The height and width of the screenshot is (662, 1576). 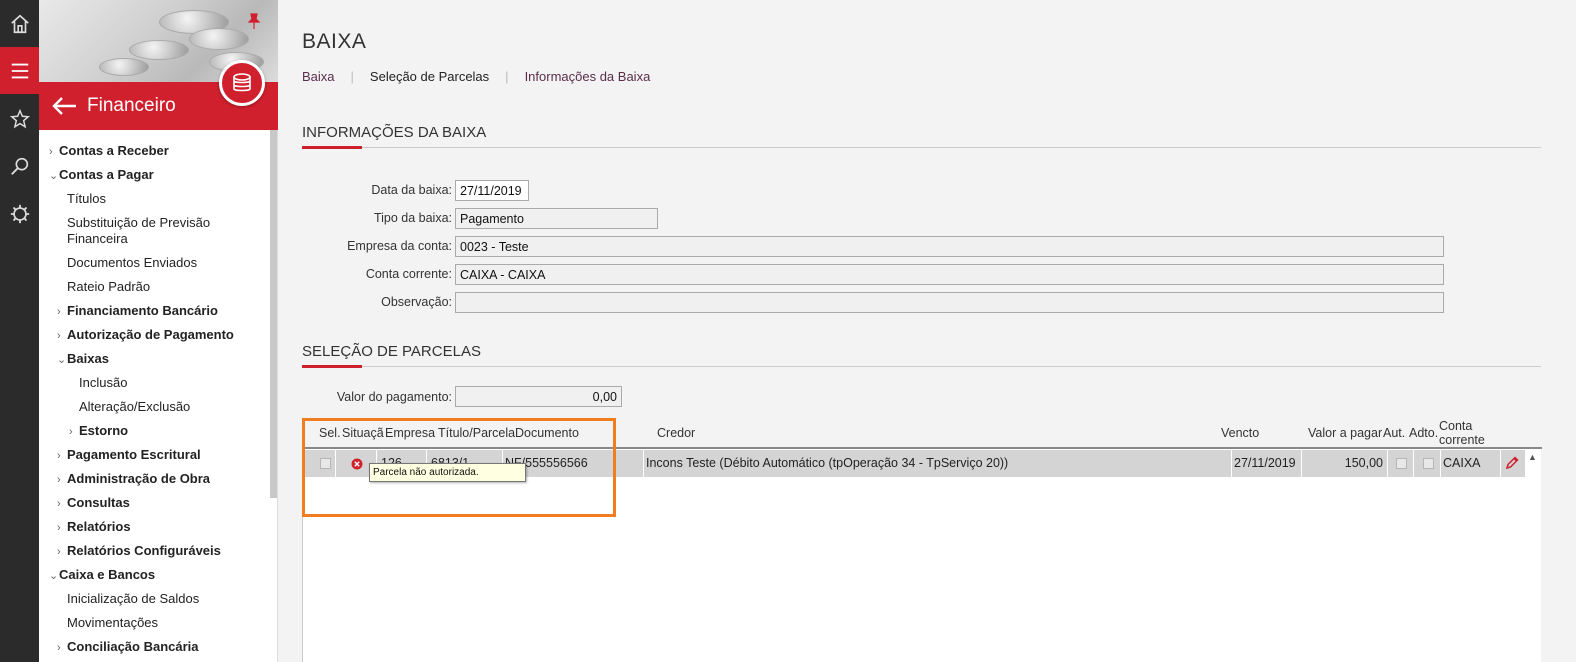 What do you see at coordinates (147, 231) in the screenshot?
I see `menu-substituicao-previsao: Substituição de Previsão Financeira` at bounding box center [147, 231].